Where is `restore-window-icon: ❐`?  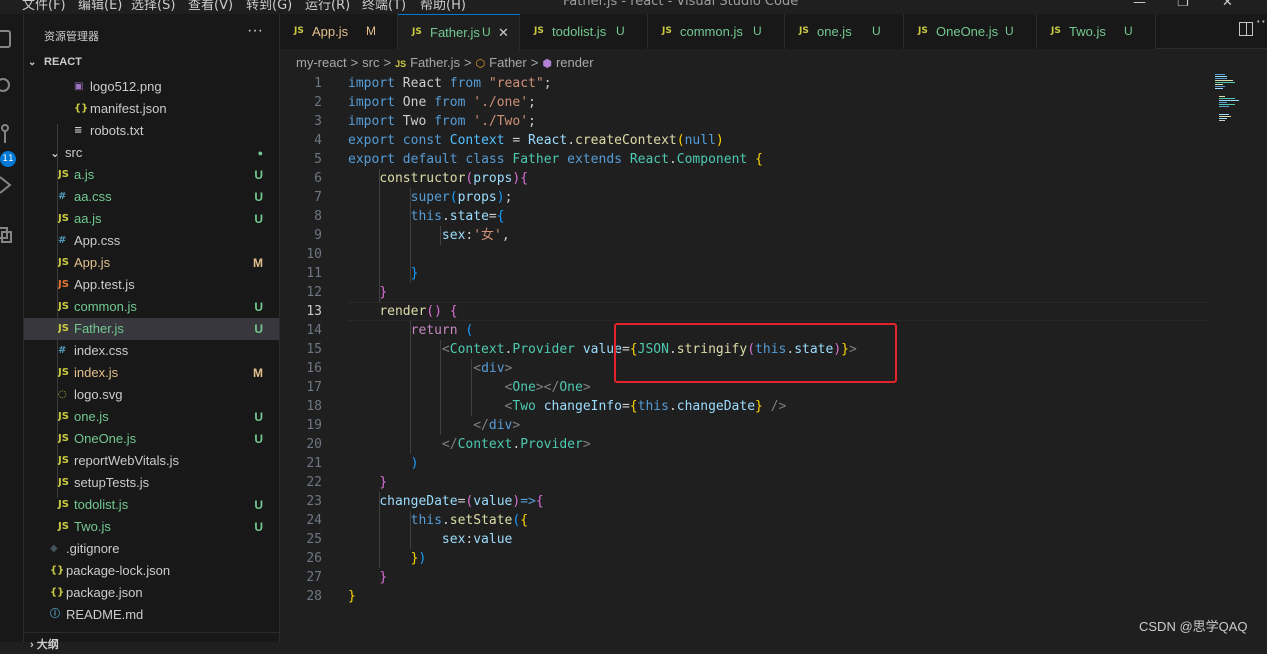
restore-window-icon: ❐ is located at coordinates (1183, 5).